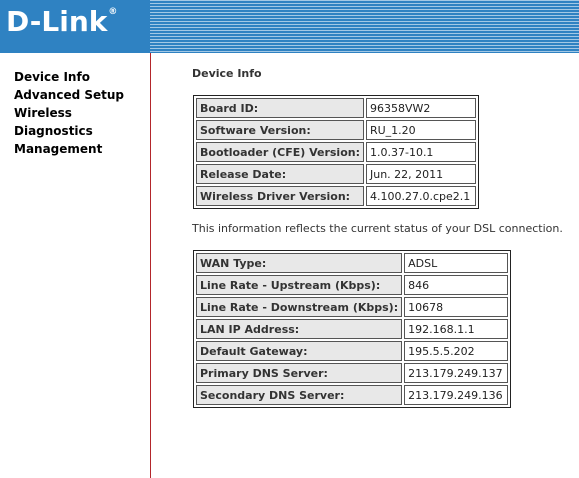  I want to click on table-value: 195.5.5.202, so click(456, 351).